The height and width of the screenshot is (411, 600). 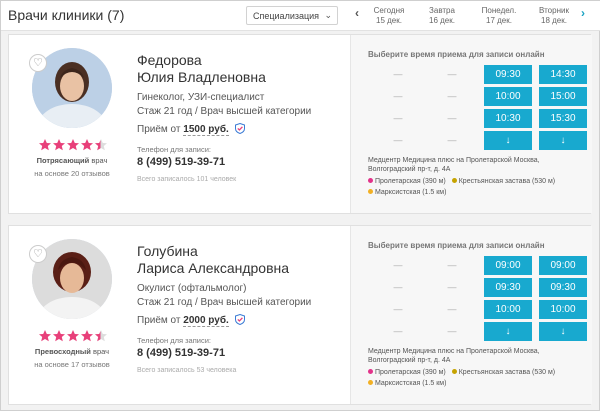 I want to click on doctor-first-name: Юлия Владленовна, so click(x=201, y=77).